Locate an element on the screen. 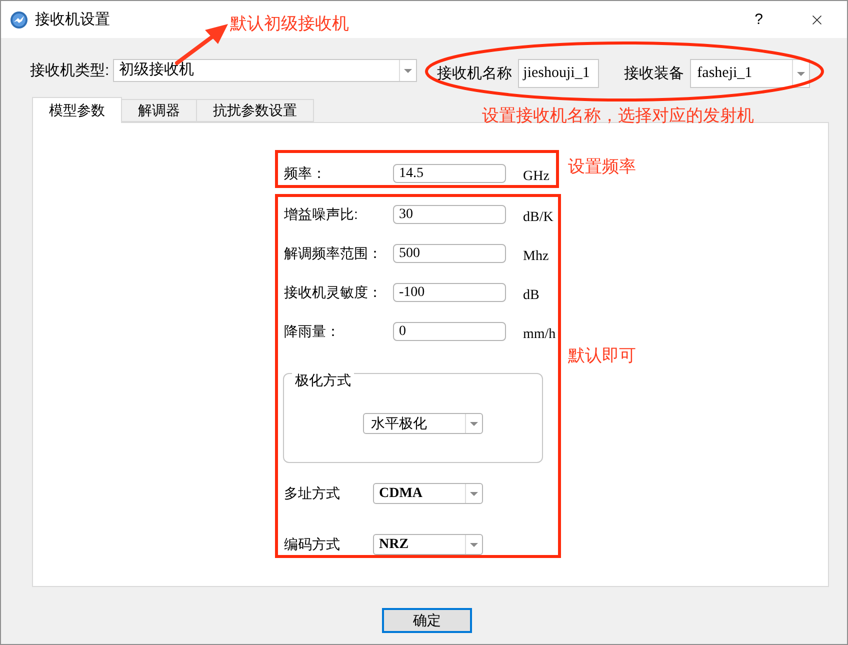  annotation-text: 默认初级接收机 is located at coordinates (289, 24).